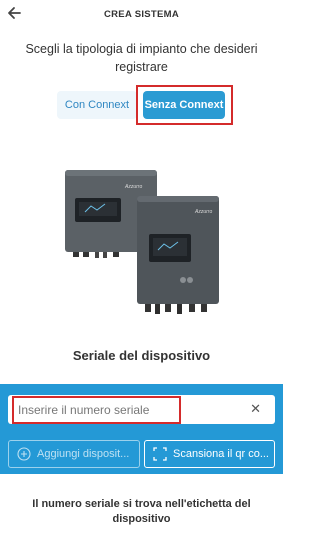  I want to click on brand-logo-back: Azzurro, so click(133, 187).